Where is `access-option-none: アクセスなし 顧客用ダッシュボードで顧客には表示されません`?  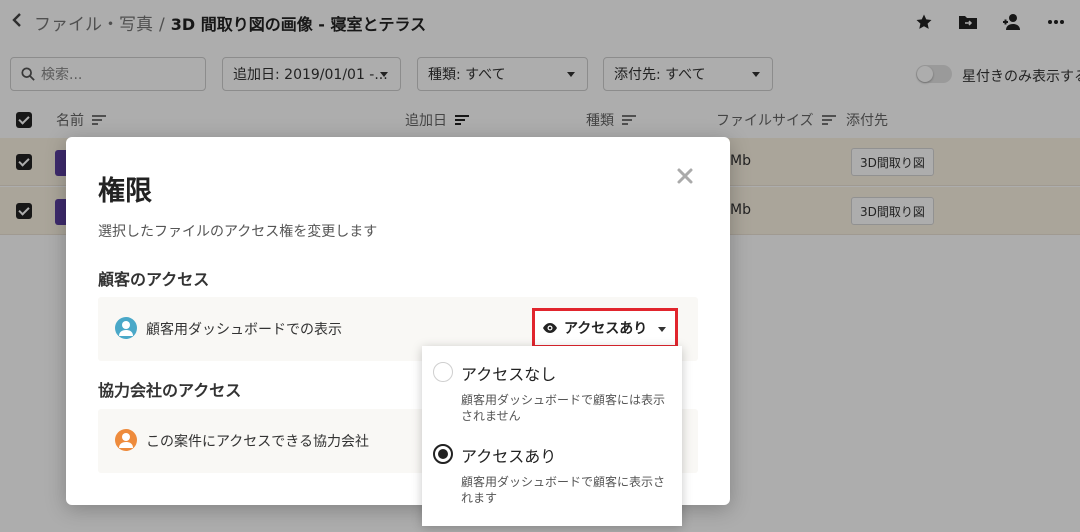
access-option-none: アクセスなし 顧客用ダッシュボードで顧客には表示されません is located at coordinates (552, 387).